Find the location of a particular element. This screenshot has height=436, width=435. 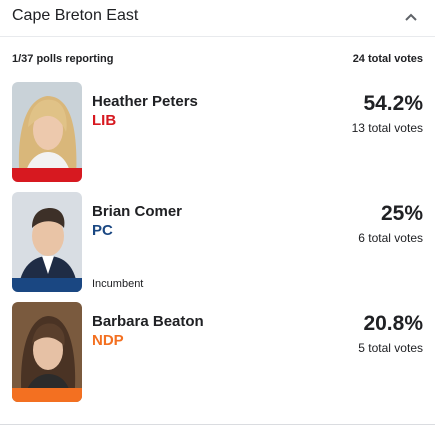

vote-count: 6 total votes is located at coordinates (390, 238).